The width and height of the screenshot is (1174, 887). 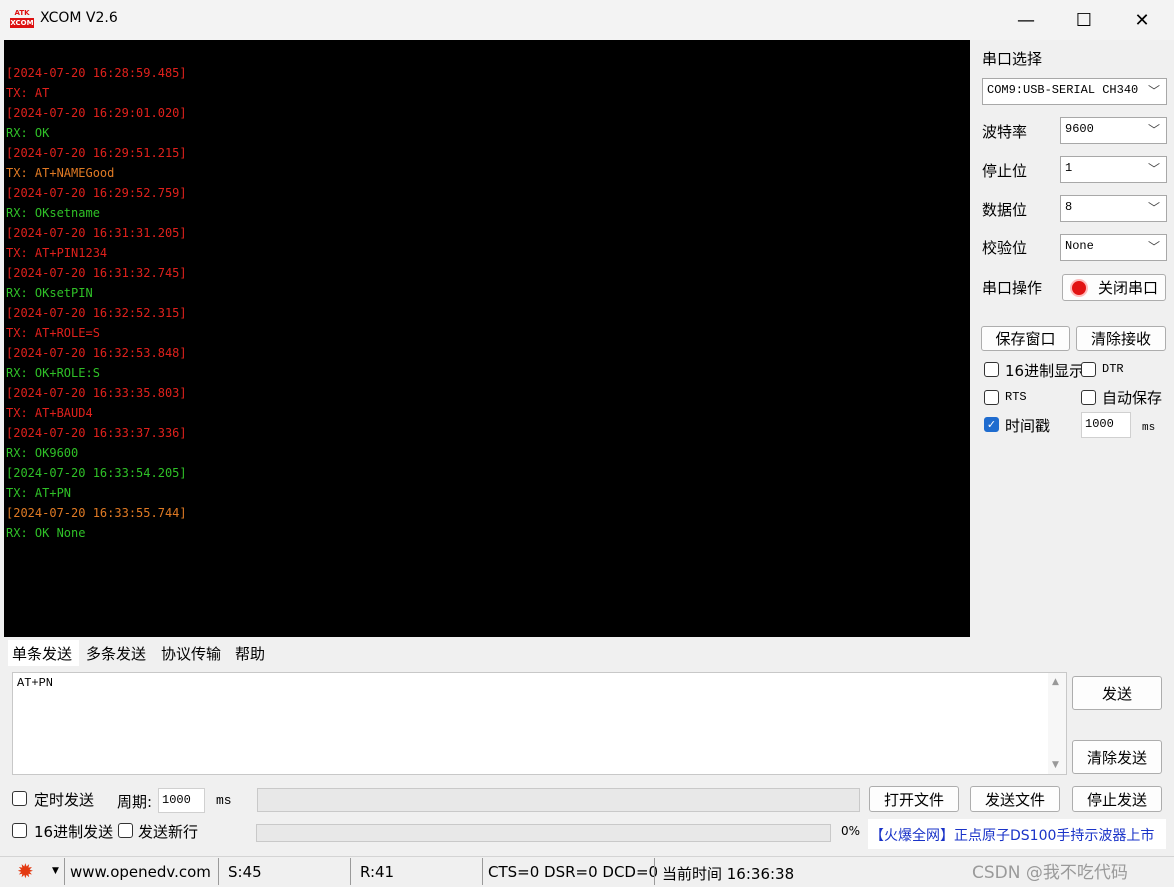 What do you see at coordinates (1088, 397) in the screenshot?
I see `auto-save-checkbox` at bounding box center [1088, 397].